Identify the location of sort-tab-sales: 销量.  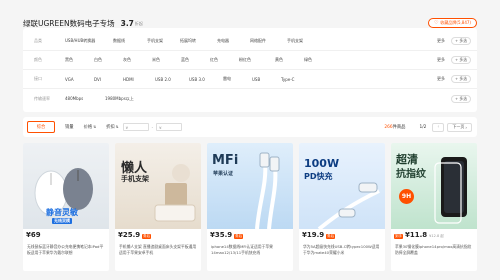
(69, 127).